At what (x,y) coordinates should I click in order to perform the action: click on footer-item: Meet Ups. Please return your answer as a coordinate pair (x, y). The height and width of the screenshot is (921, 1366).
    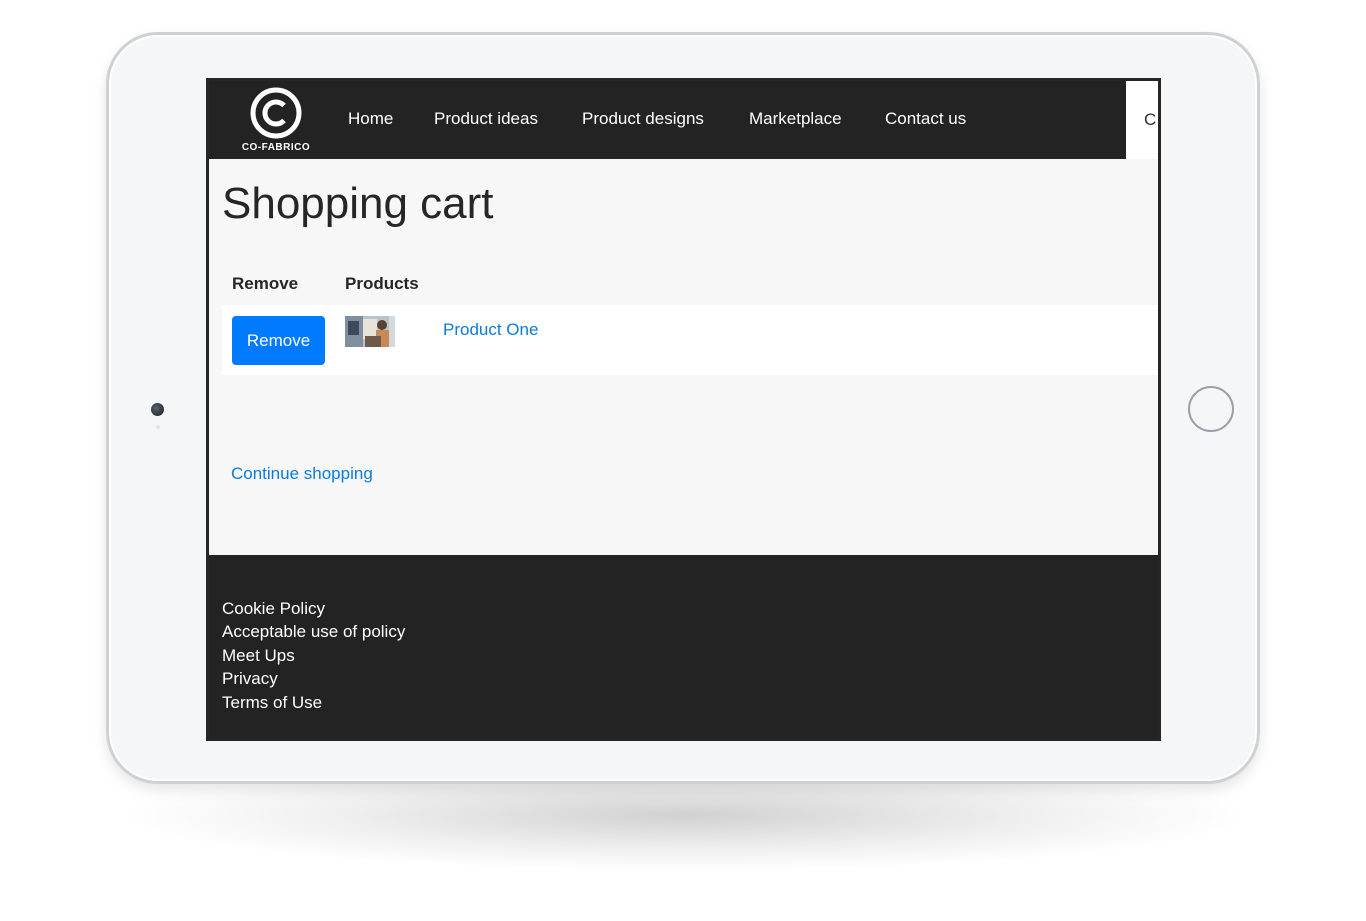
    Looking at the image, I should click on (313, 655).